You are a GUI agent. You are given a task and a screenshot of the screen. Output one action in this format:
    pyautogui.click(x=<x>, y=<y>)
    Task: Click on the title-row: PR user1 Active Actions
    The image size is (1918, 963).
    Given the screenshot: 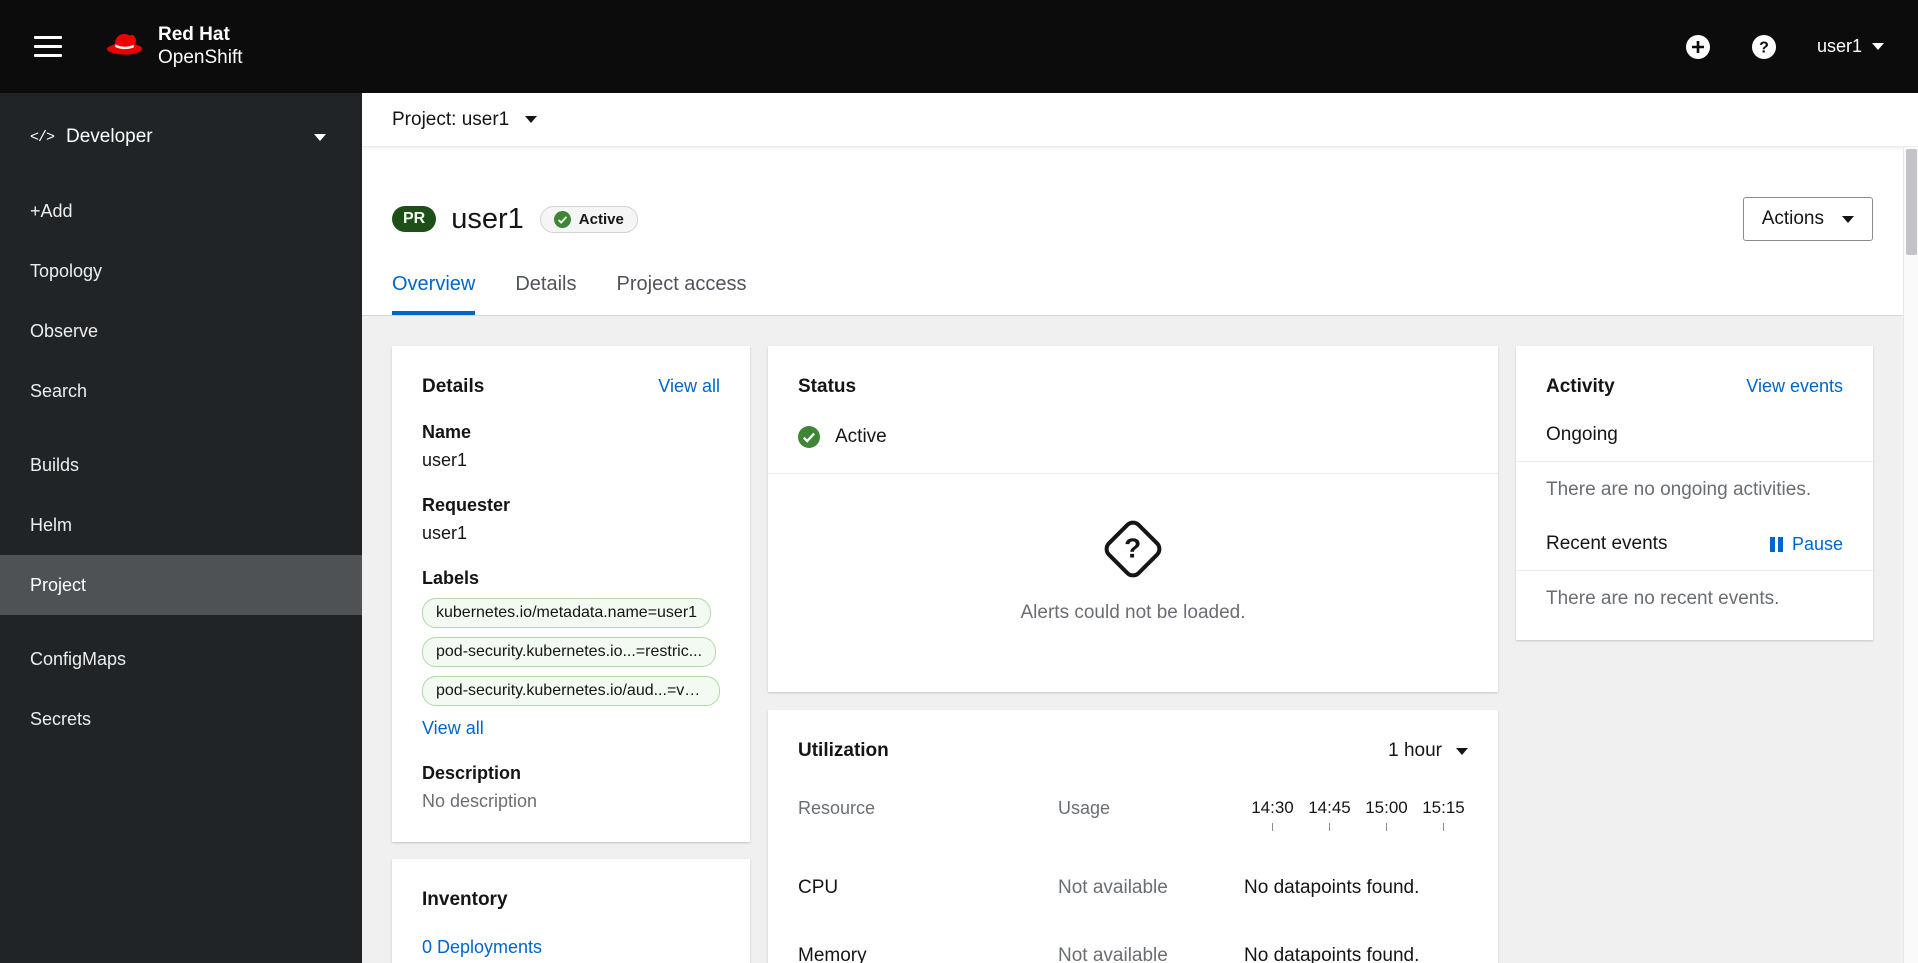 What is the action you would take?
    pyautogui.click(x=1132, y=219)
    